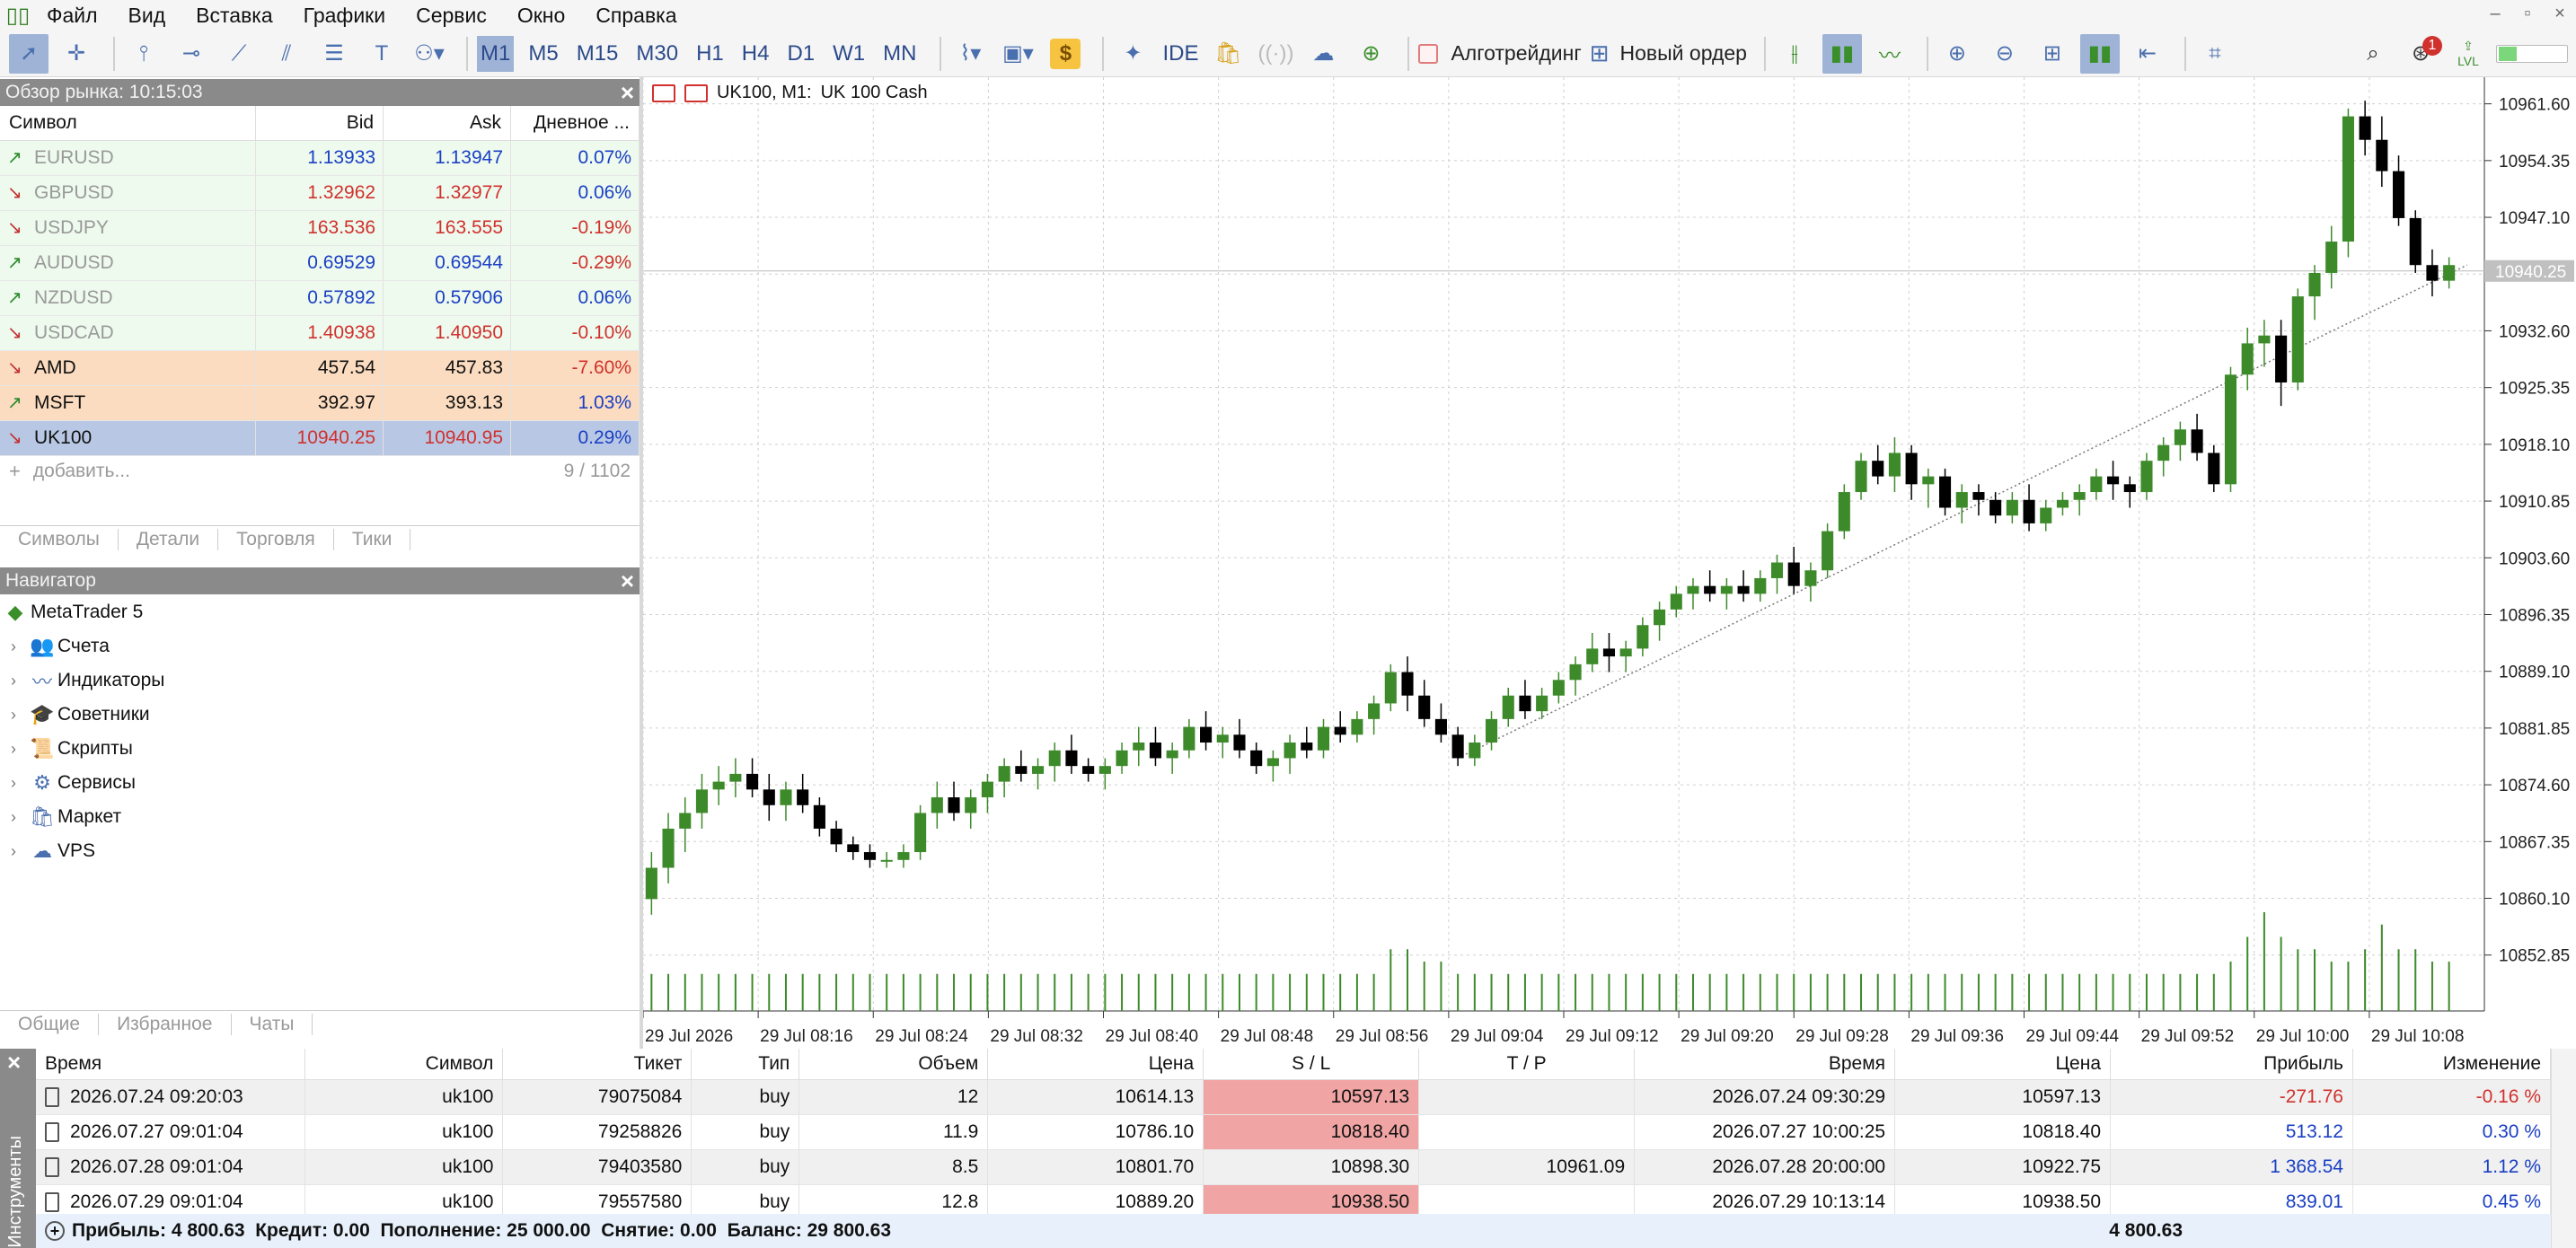 The height and width of the screenshot is (1248, 2576). Describe the element at coordinates (543, 54) in the screenshot. I see `timeframe-m5-button: M5` at that location.